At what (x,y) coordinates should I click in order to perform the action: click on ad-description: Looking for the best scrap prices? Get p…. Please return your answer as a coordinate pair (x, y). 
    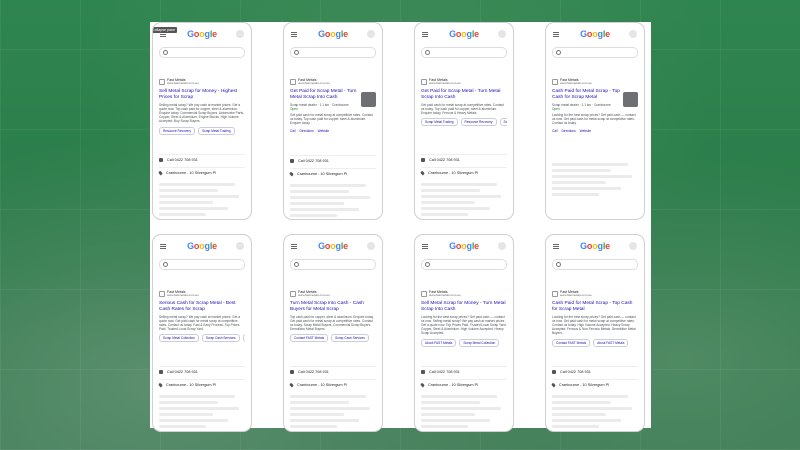
    Looking at the image, I should click on (464, 325).